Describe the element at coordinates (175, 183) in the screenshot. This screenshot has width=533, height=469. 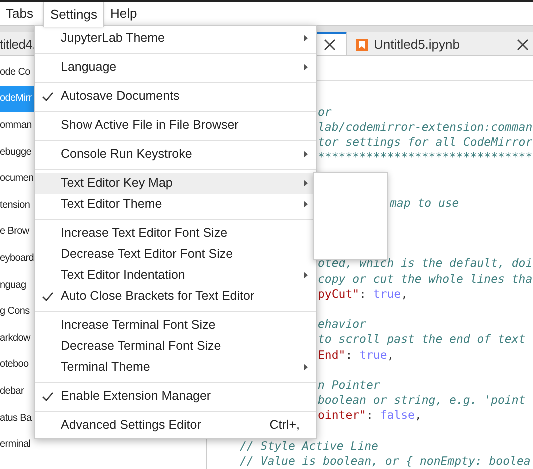
I see `menu-option: Text Editor Key Map` at that location.